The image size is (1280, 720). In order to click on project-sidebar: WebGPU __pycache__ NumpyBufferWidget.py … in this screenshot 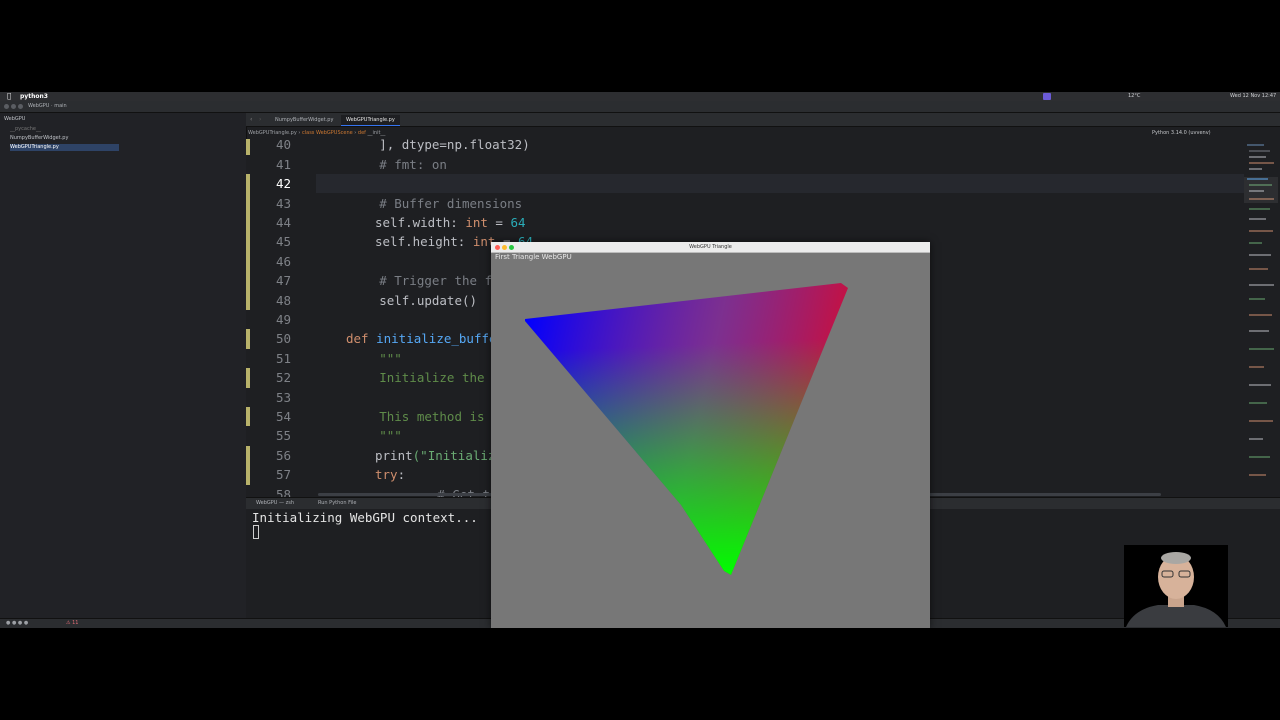, I will do `click(123, 365)`.